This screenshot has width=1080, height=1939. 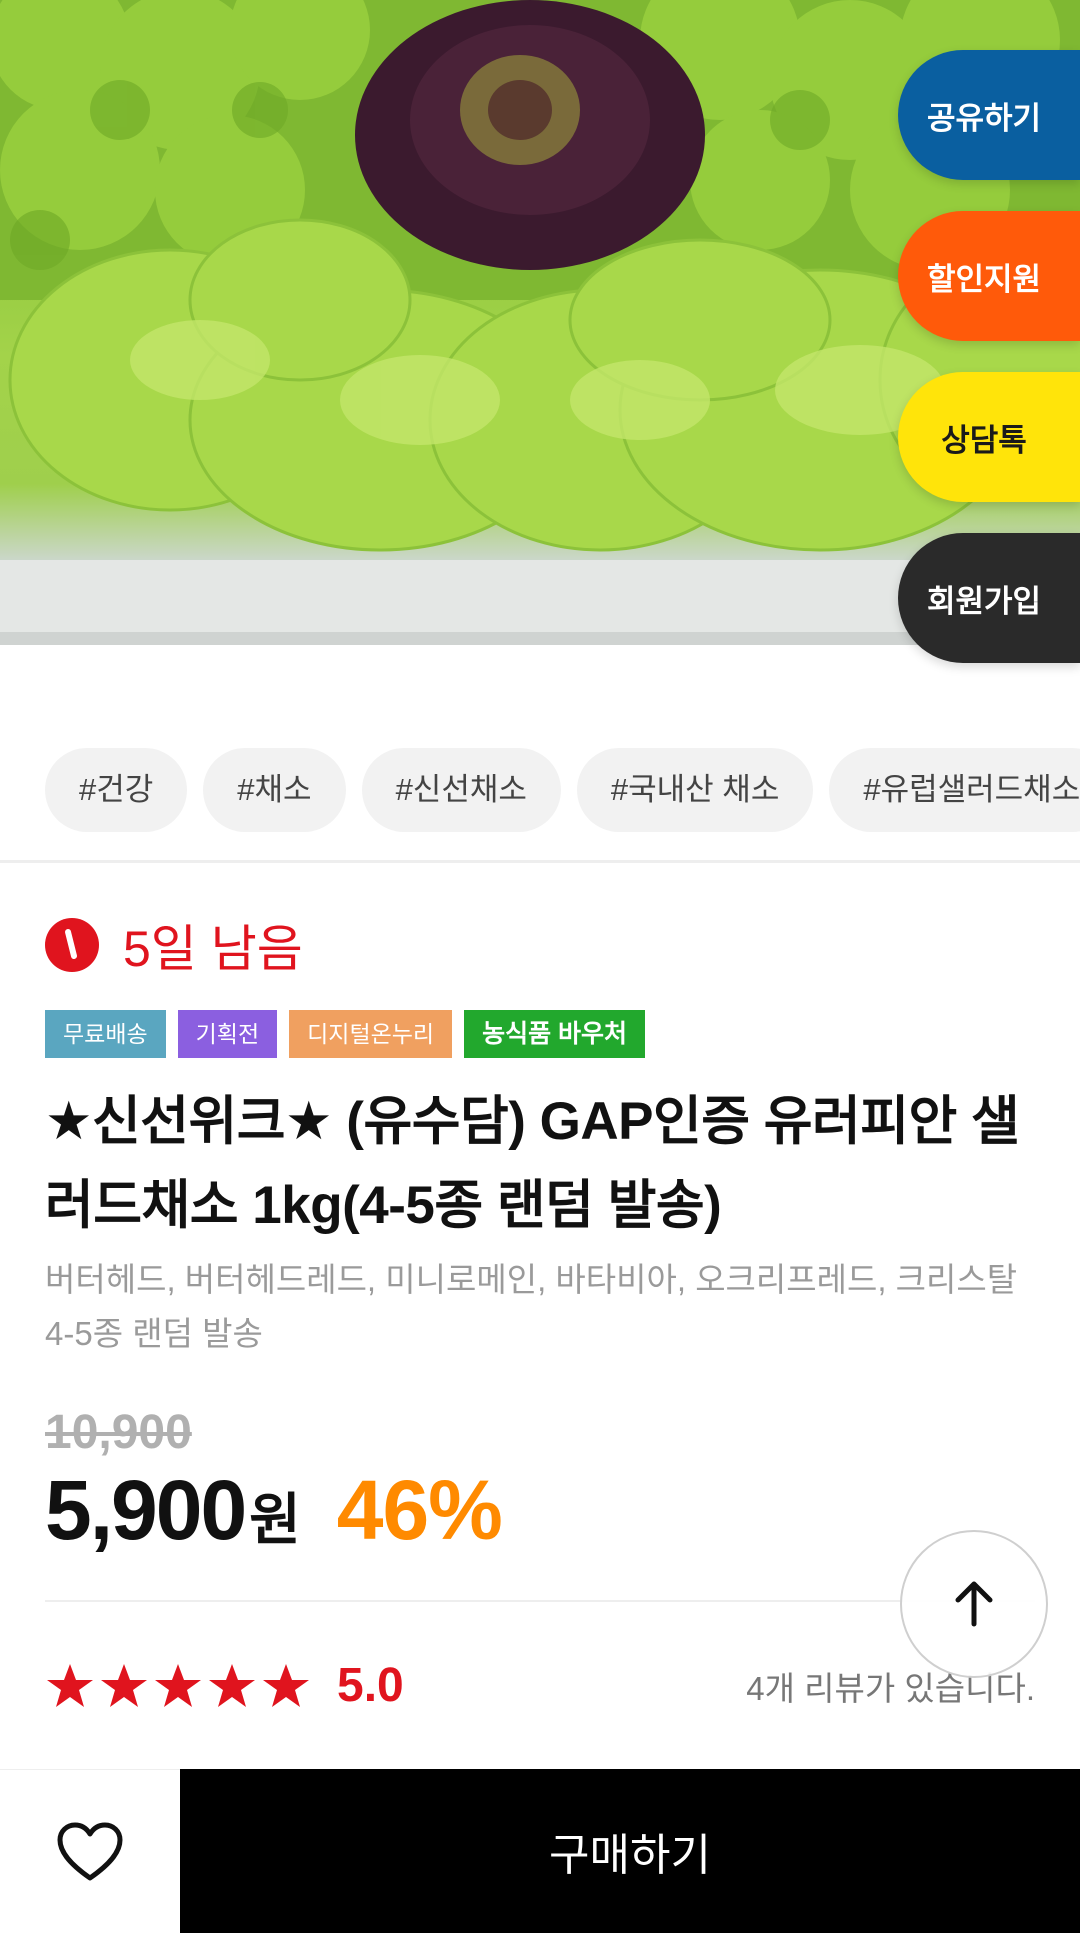 I want to click on discount-rate: 46%, so click(x=419, y=1510).